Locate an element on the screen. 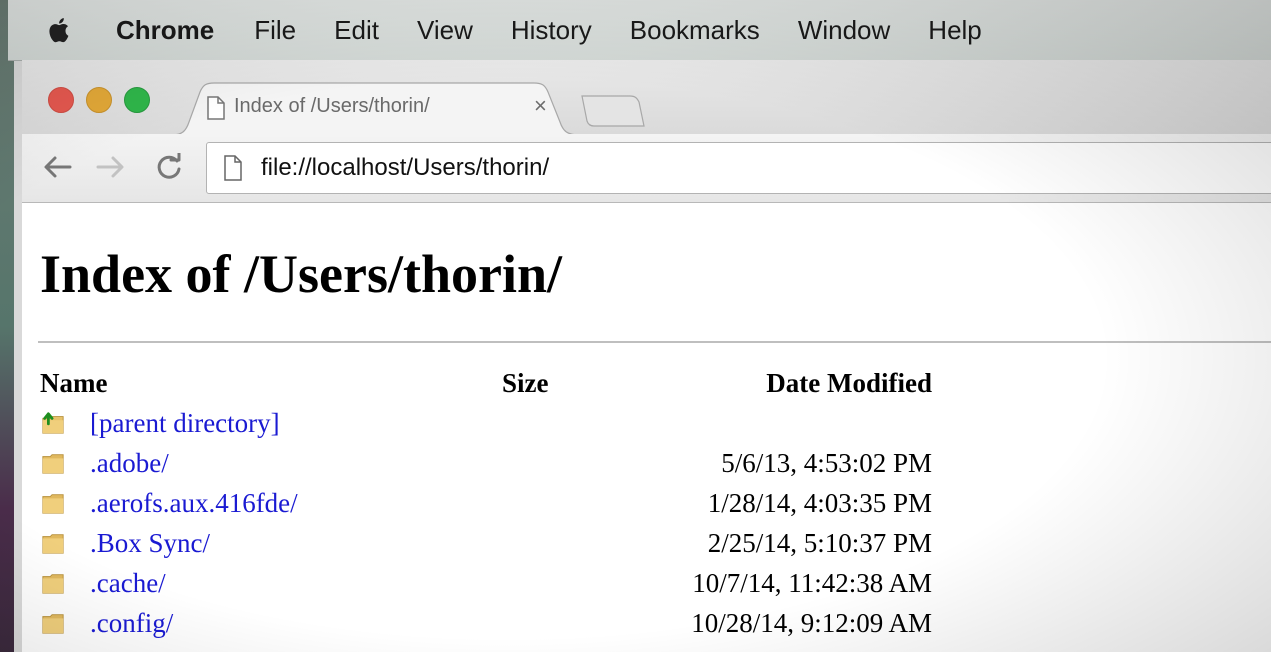 The image size is (1271, 652). file-link: .cache/ is located at coordinates (128, 583).